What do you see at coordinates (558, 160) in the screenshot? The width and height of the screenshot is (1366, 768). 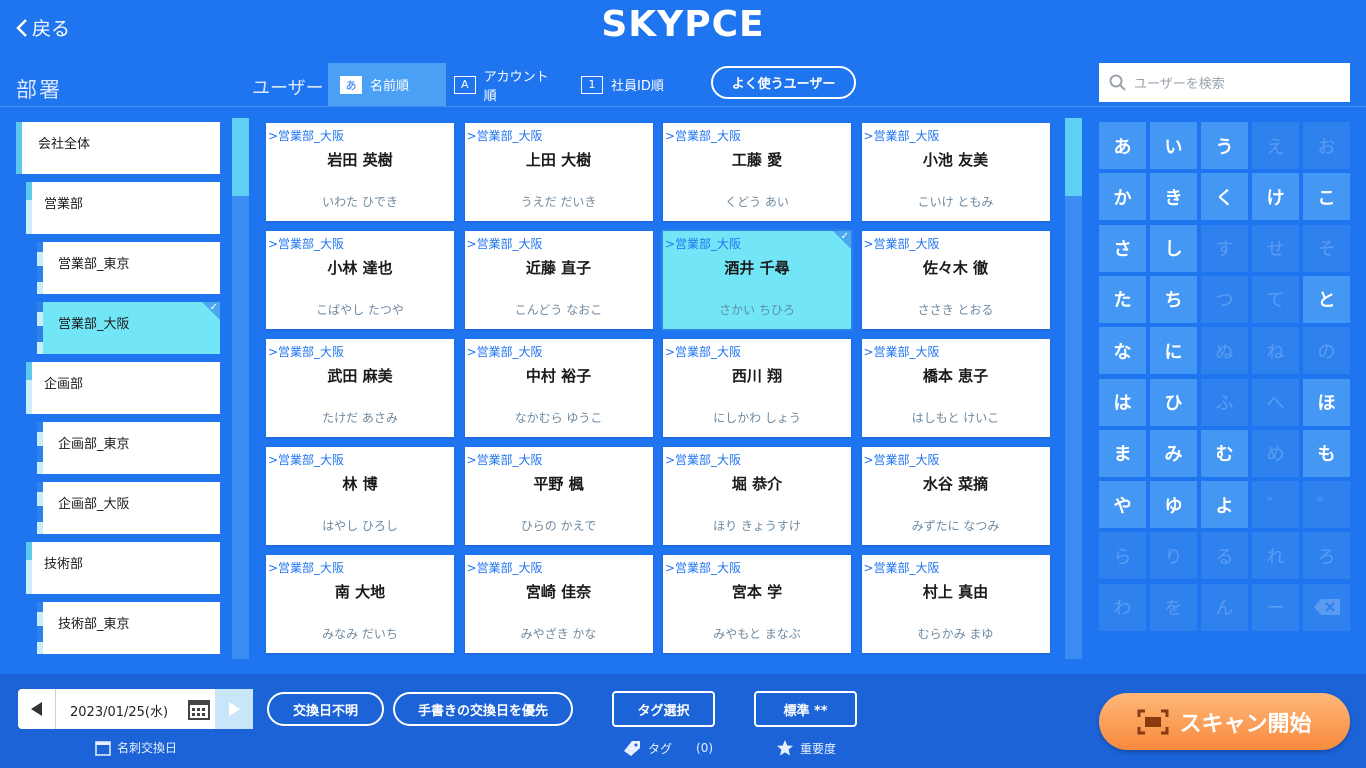 I see `user-name: 上田 大樹` at bounding box center [558, 160].